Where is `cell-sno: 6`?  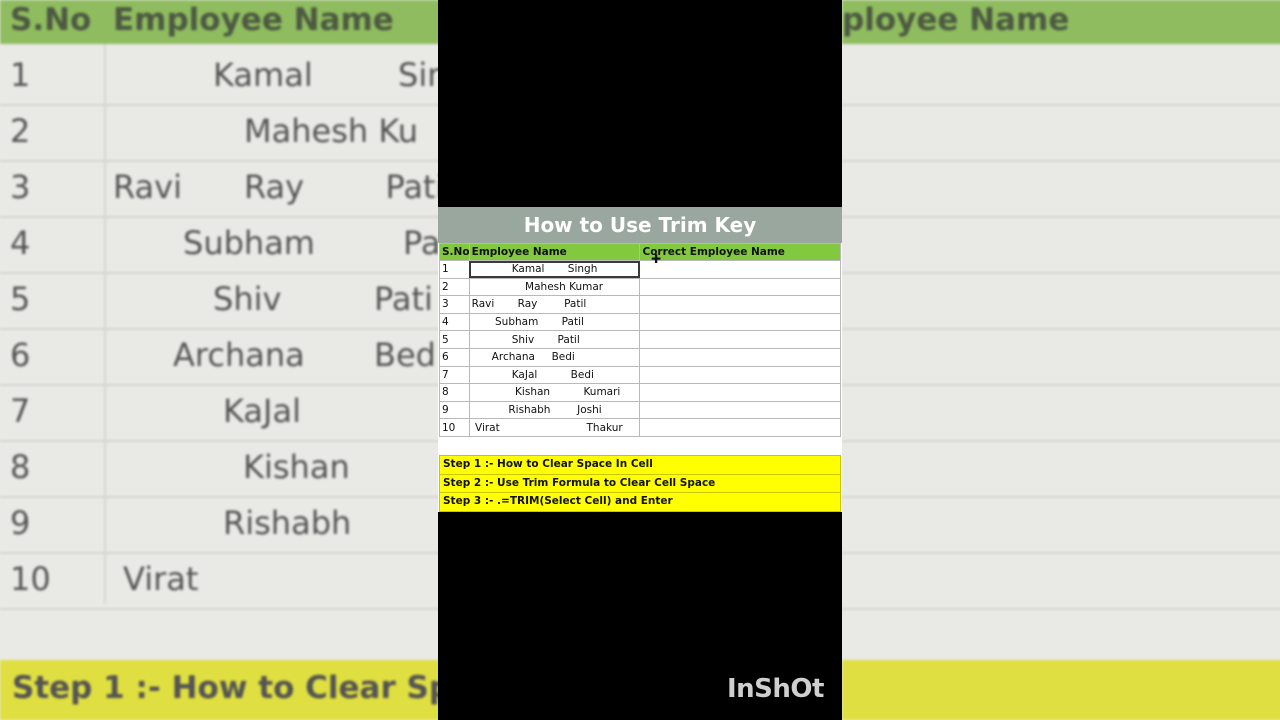
cell-sno: 6 is located at coordinates (454, 357).